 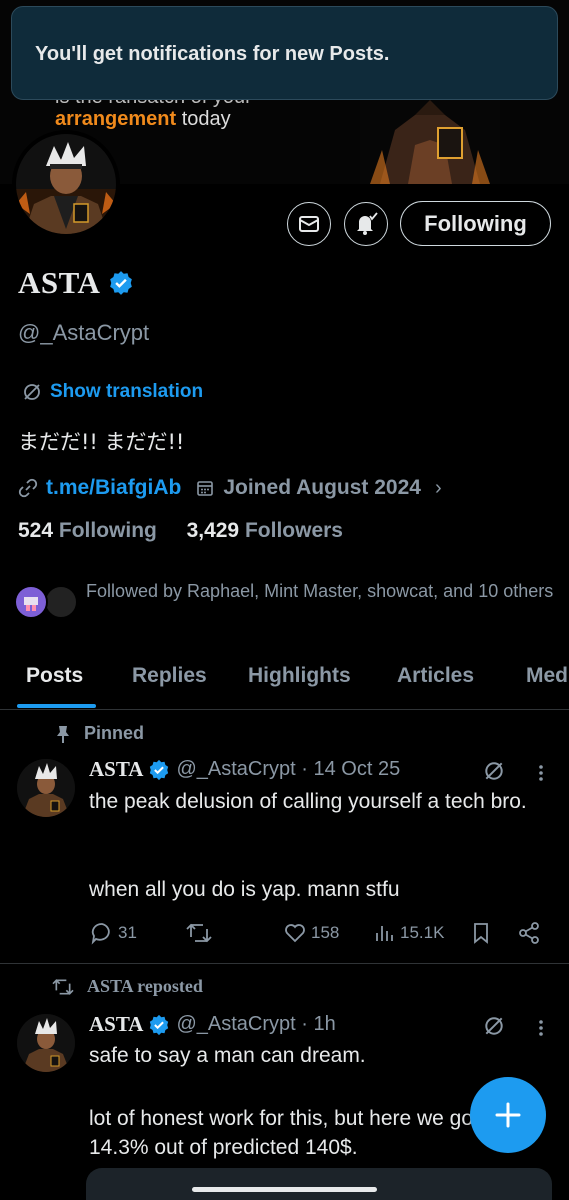 I want to click on post-handle-time: @_AstaCrypt · 1h, so click(x=256, y=1024).